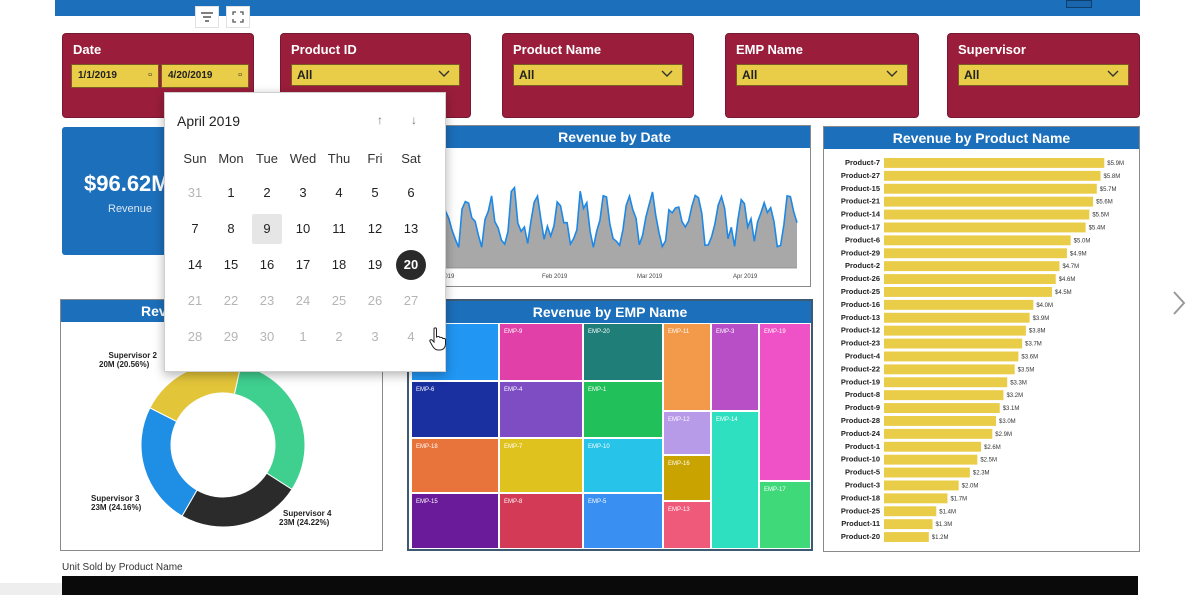 The width and height of the screenshot is (1191, 595). What do you see at coordinates (375, 301) in the screenshot?
I see `calendar-day: 26` at bounding box center [375, 301].